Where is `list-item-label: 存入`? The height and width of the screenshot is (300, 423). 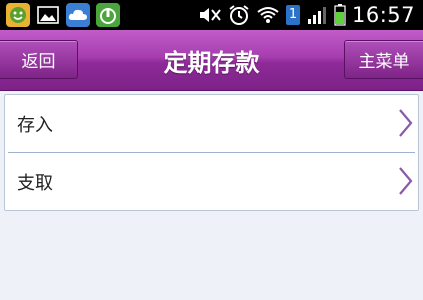 list-item-label: 存入 is located at coordinates (35, 125).